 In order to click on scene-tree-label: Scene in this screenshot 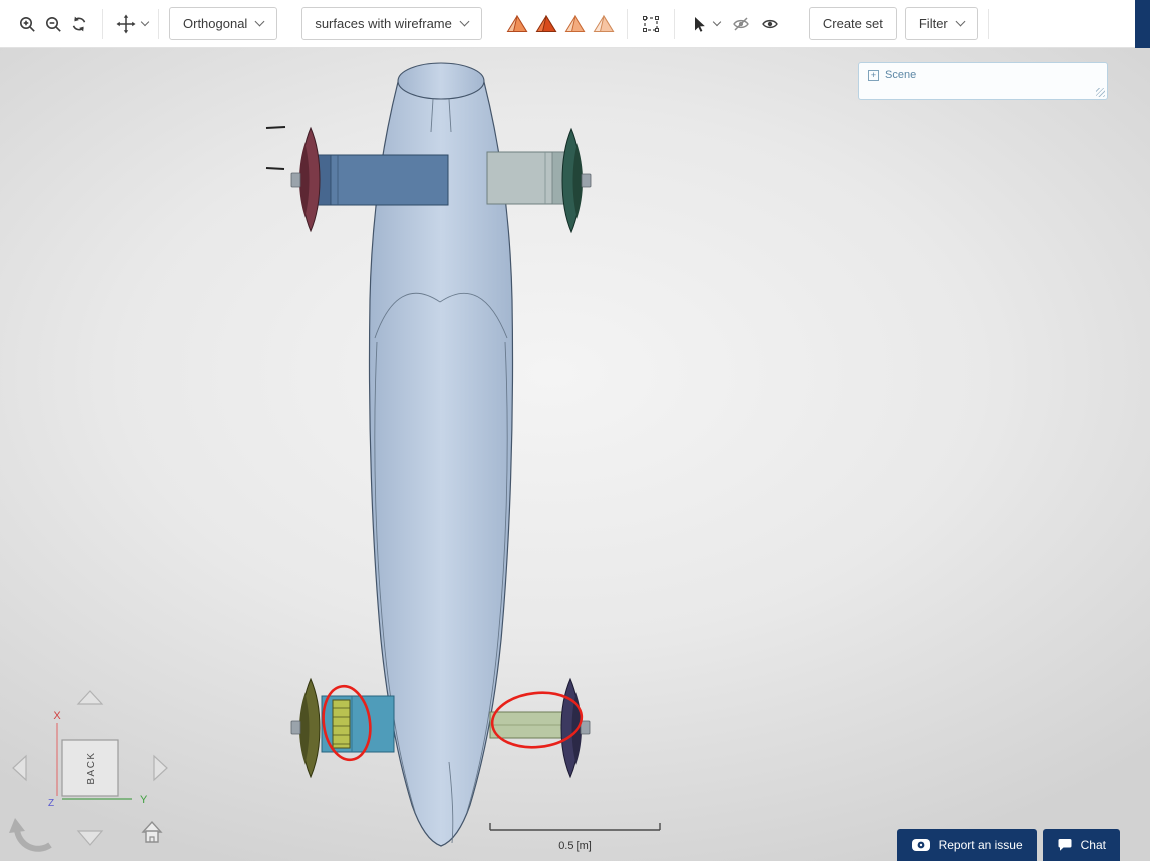, I will do `click(901, 75)`.